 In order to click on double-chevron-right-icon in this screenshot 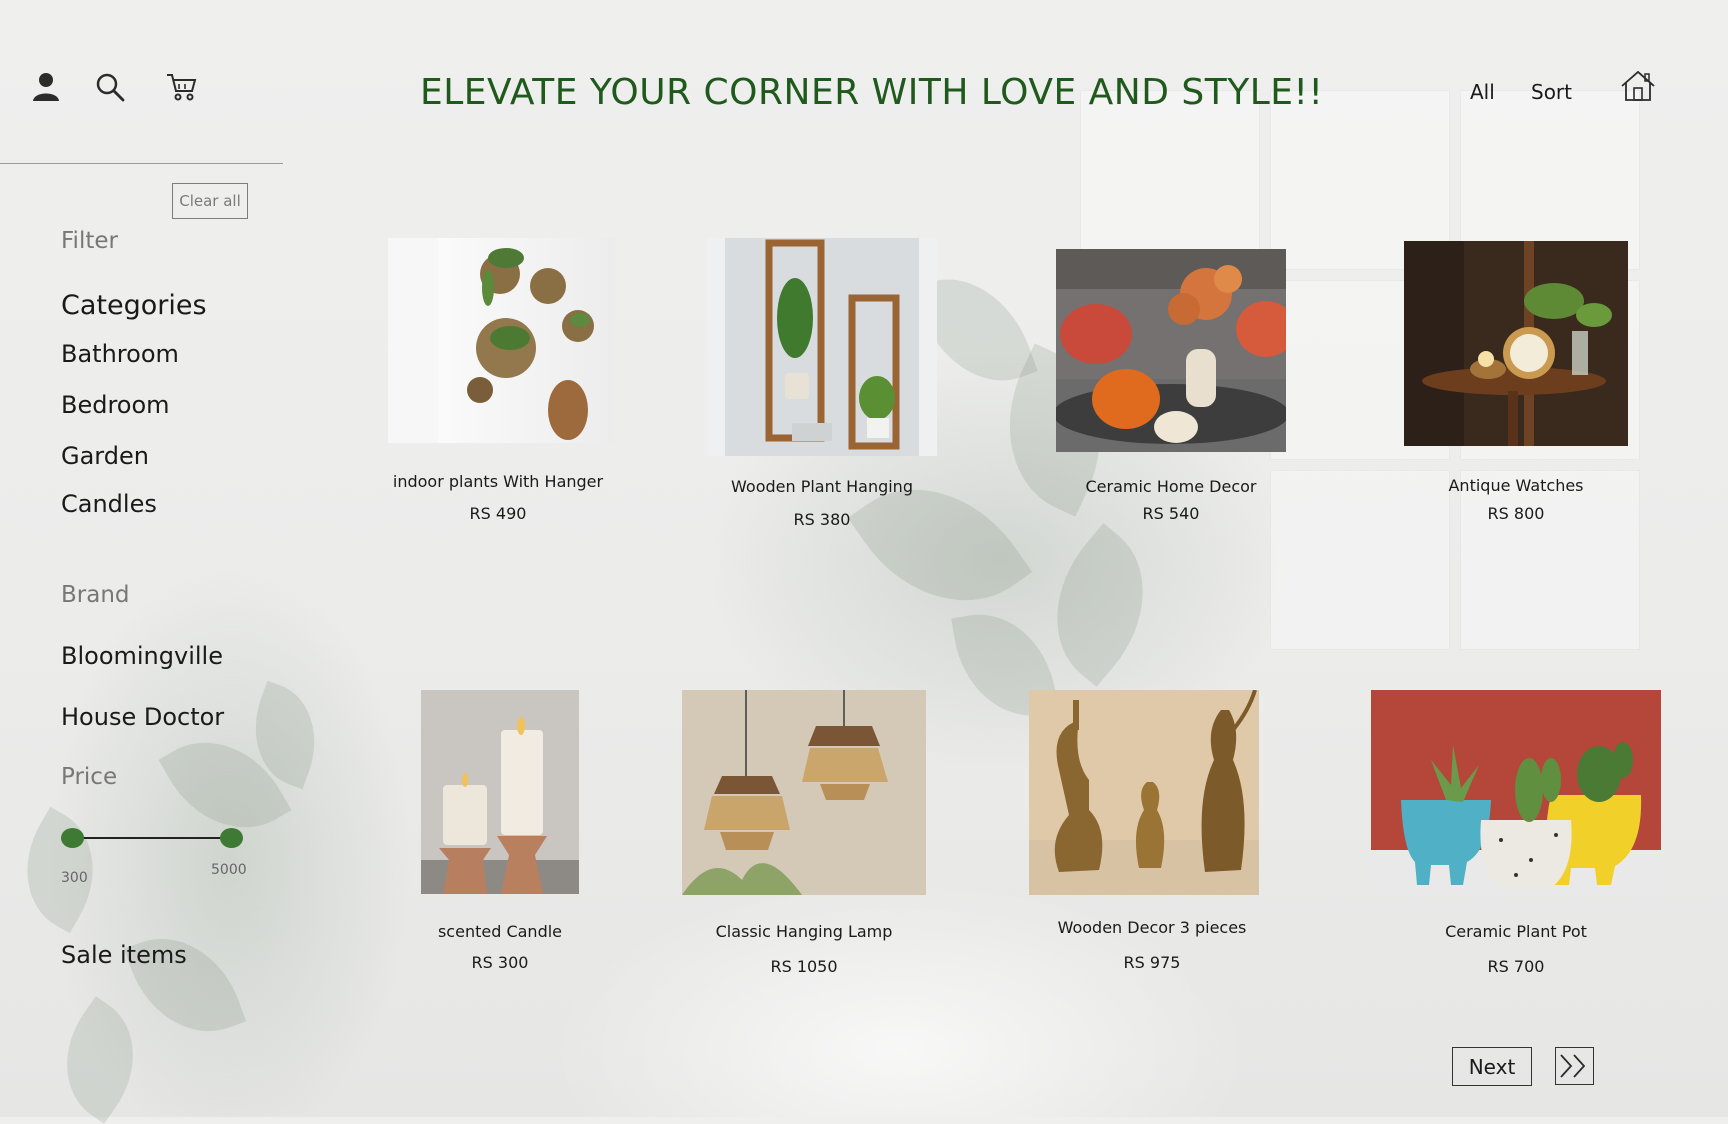, I will do `click(1573, 1066)`.